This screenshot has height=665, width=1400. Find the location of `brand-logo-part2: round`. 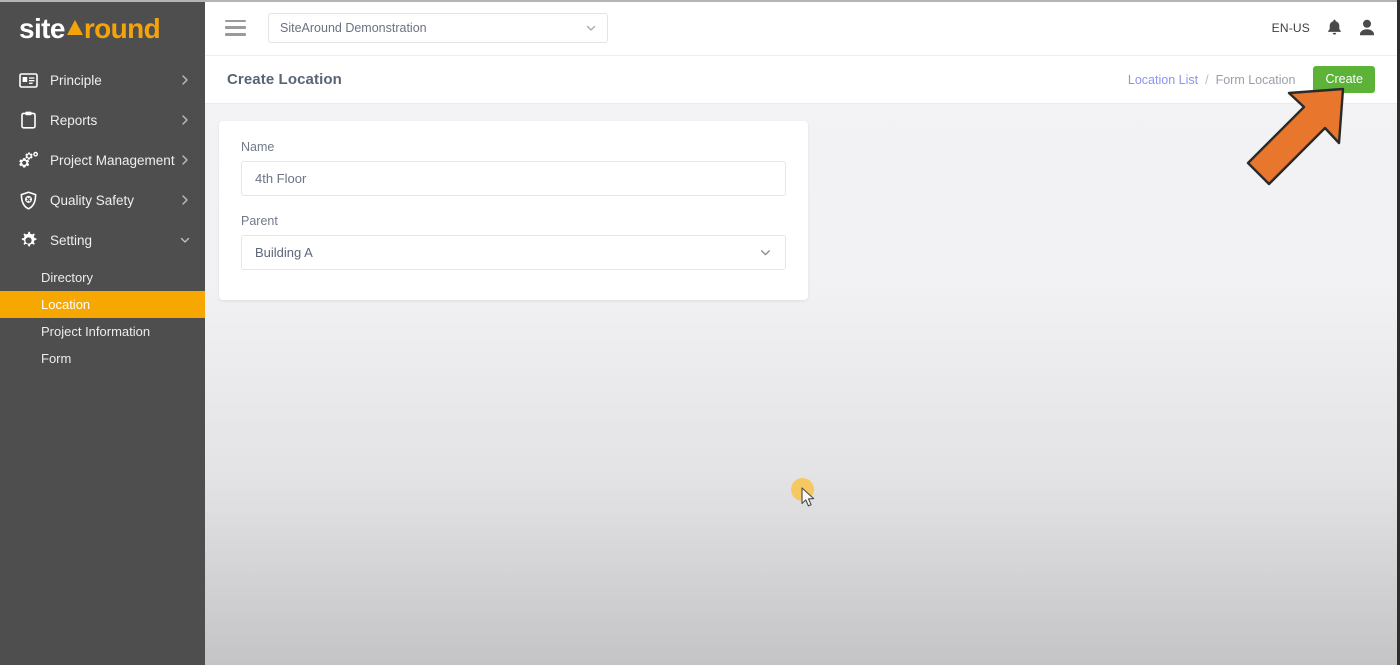

brand-logo-part2: round is located at coordinates (122, 28).